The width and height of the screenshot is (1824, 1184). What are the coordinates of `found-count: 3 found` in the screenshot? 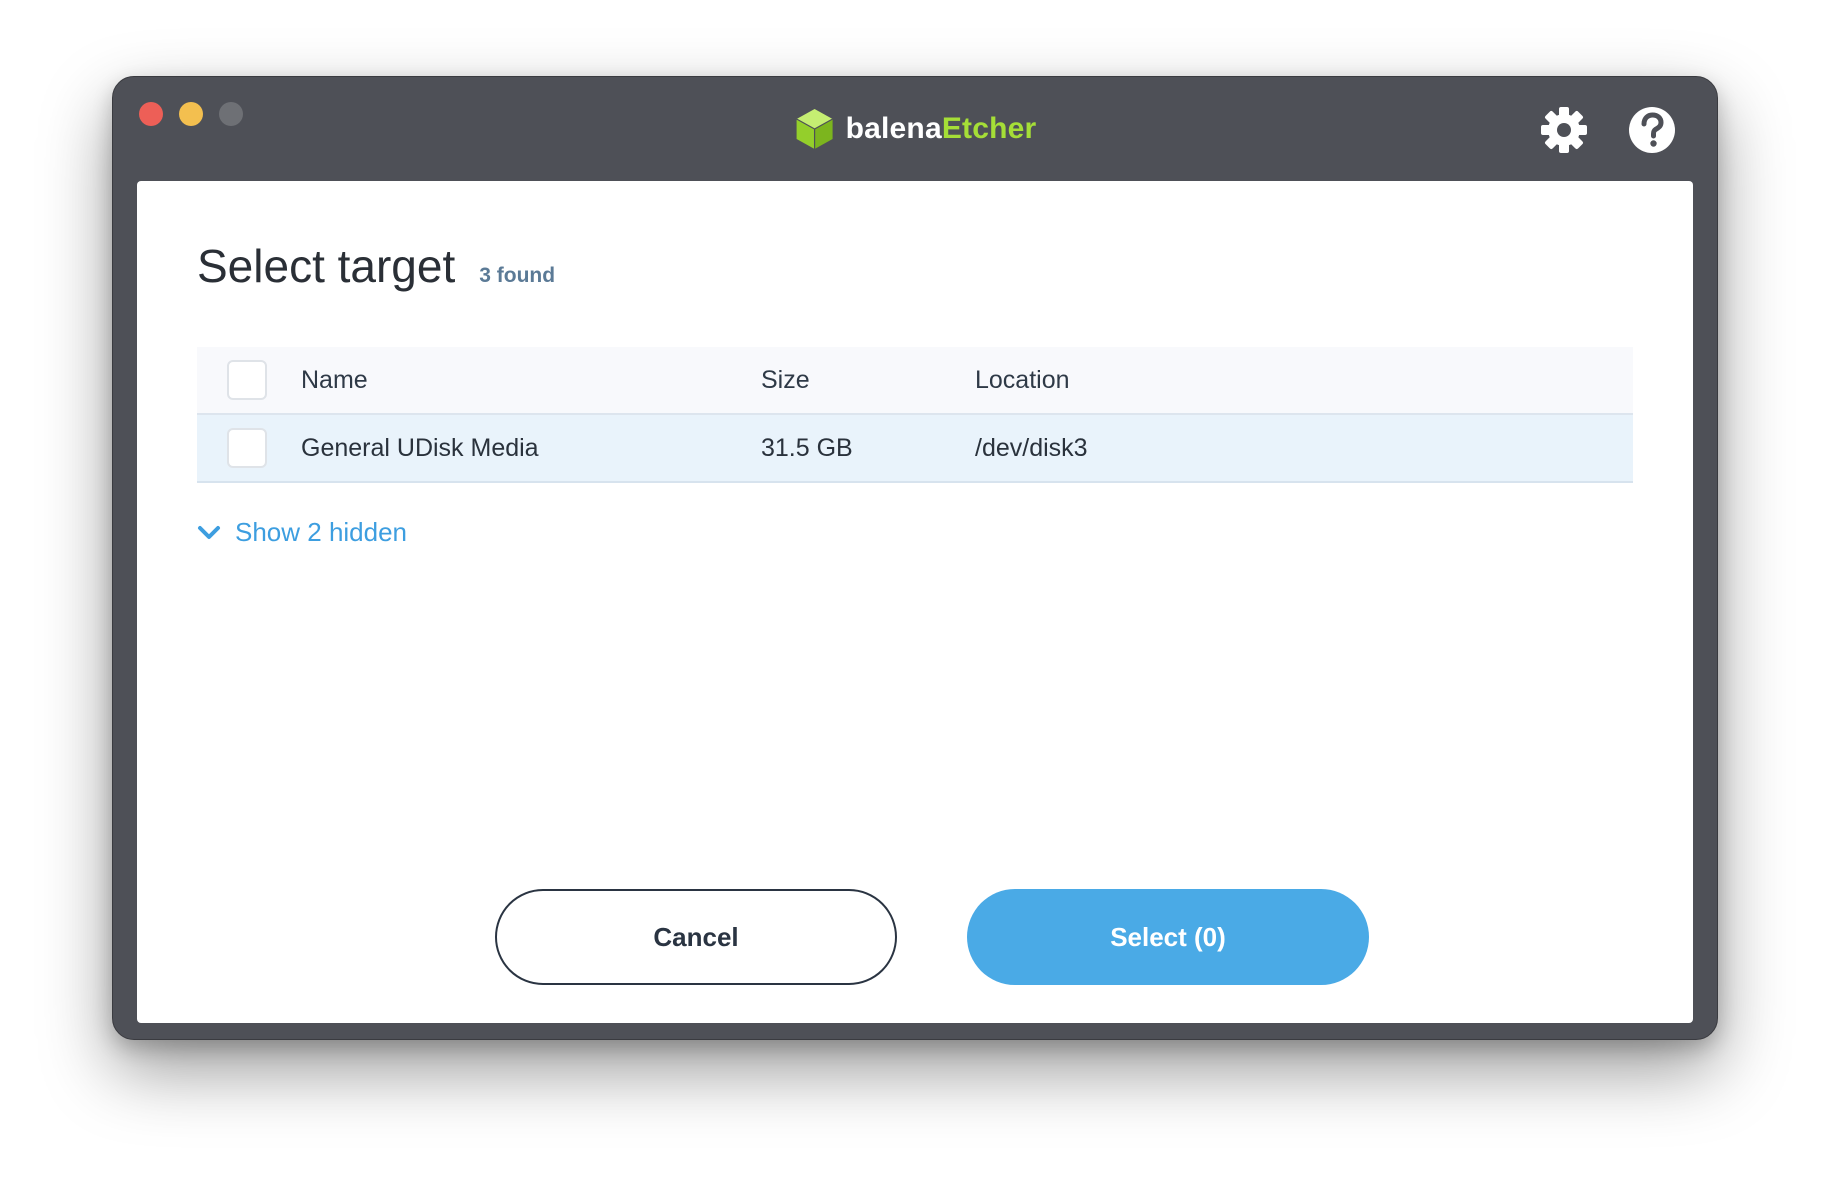 It's located at (517, 275).